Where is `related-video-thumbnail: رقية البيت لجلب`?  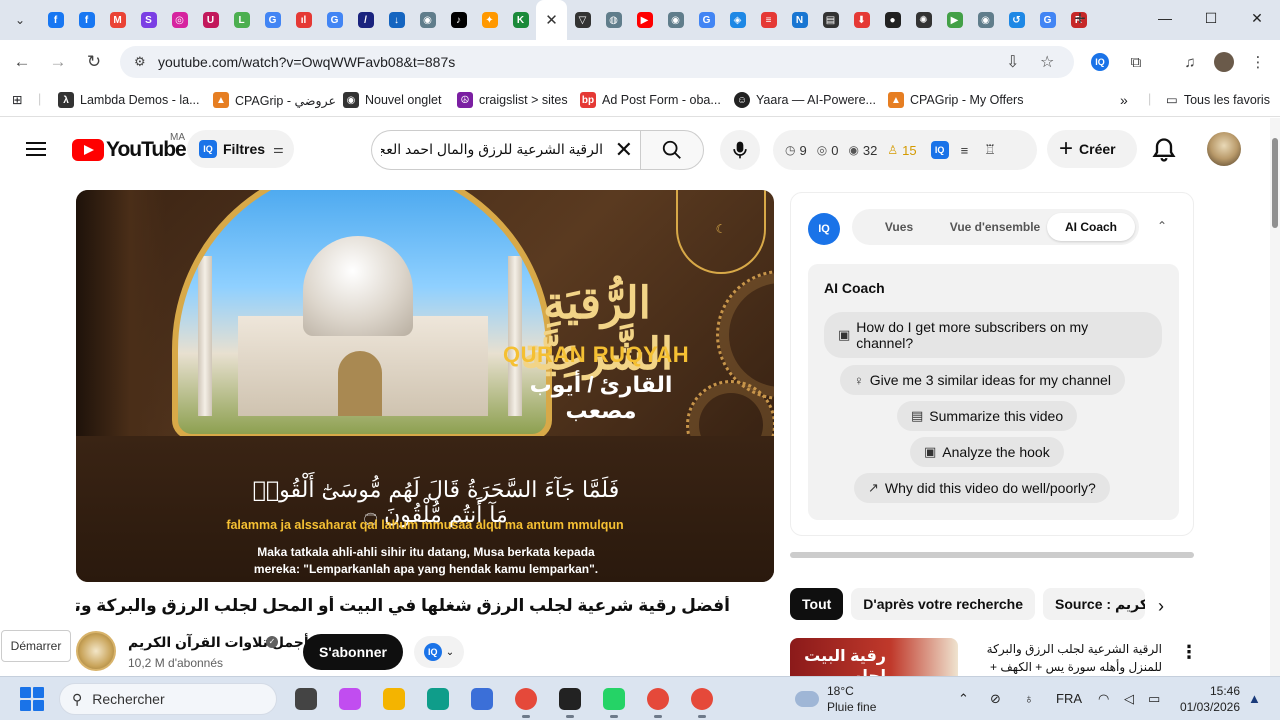 related-video-thumbnail: رقية البيت لجلب is located at coordinates (874, 658).